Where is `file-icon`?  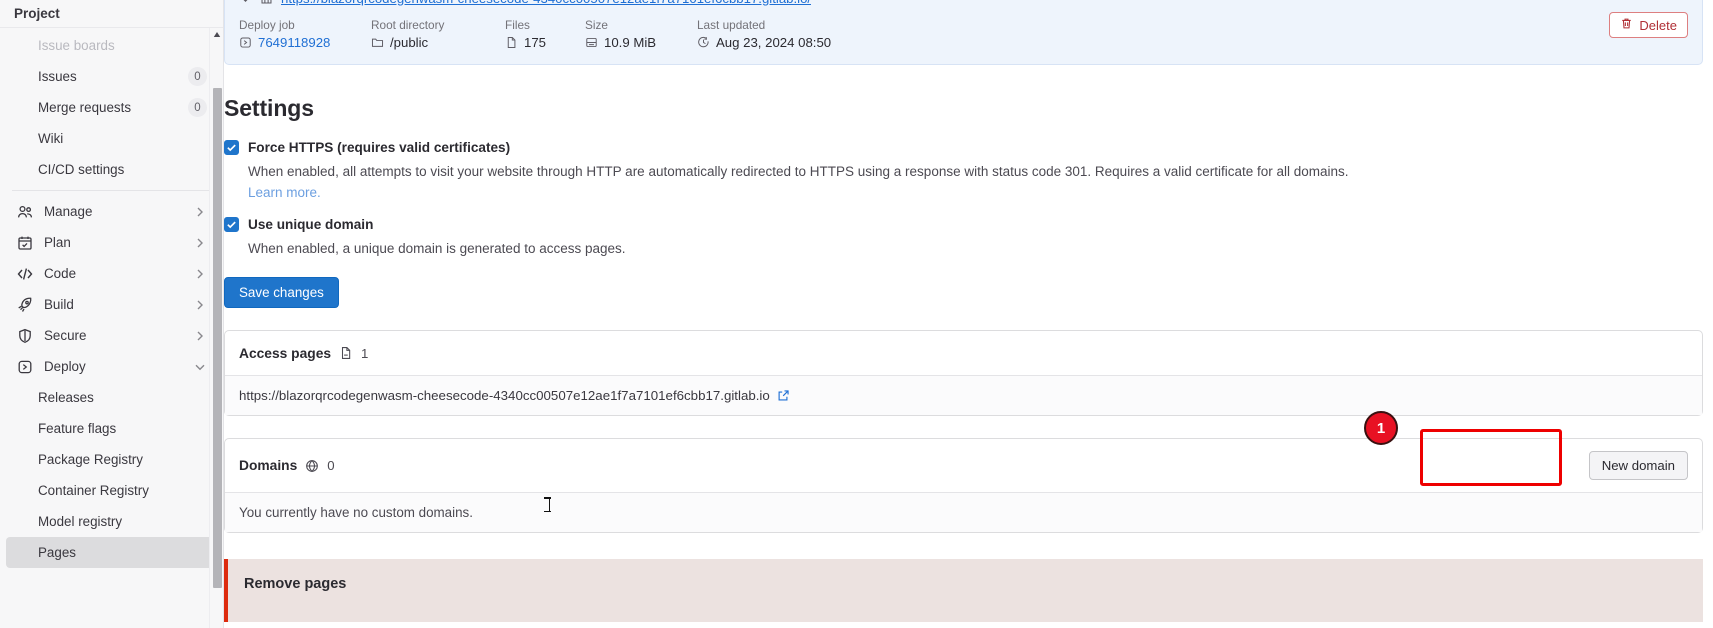
file-icon is located at coordinates (511, 42).